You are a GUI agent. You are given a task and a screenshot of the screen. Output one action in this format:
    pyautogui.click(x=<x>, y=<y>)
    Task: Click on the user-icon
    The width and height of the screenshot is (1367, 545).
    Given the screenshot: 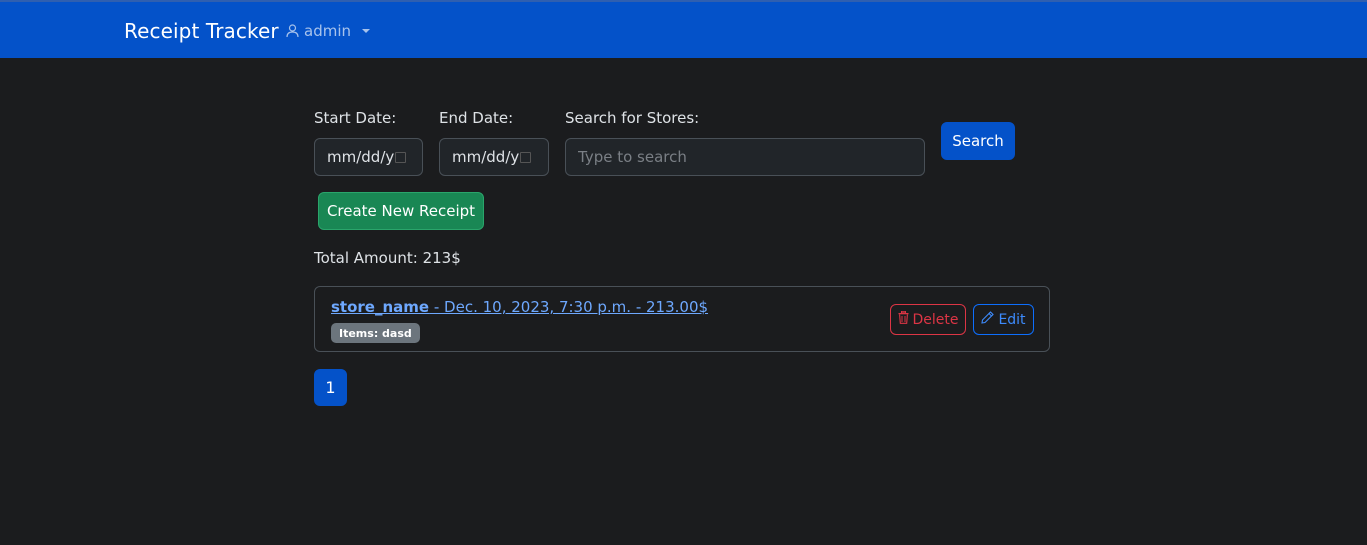 What is the action you would take?
    pyautogui.click(x=292, y=31)
    